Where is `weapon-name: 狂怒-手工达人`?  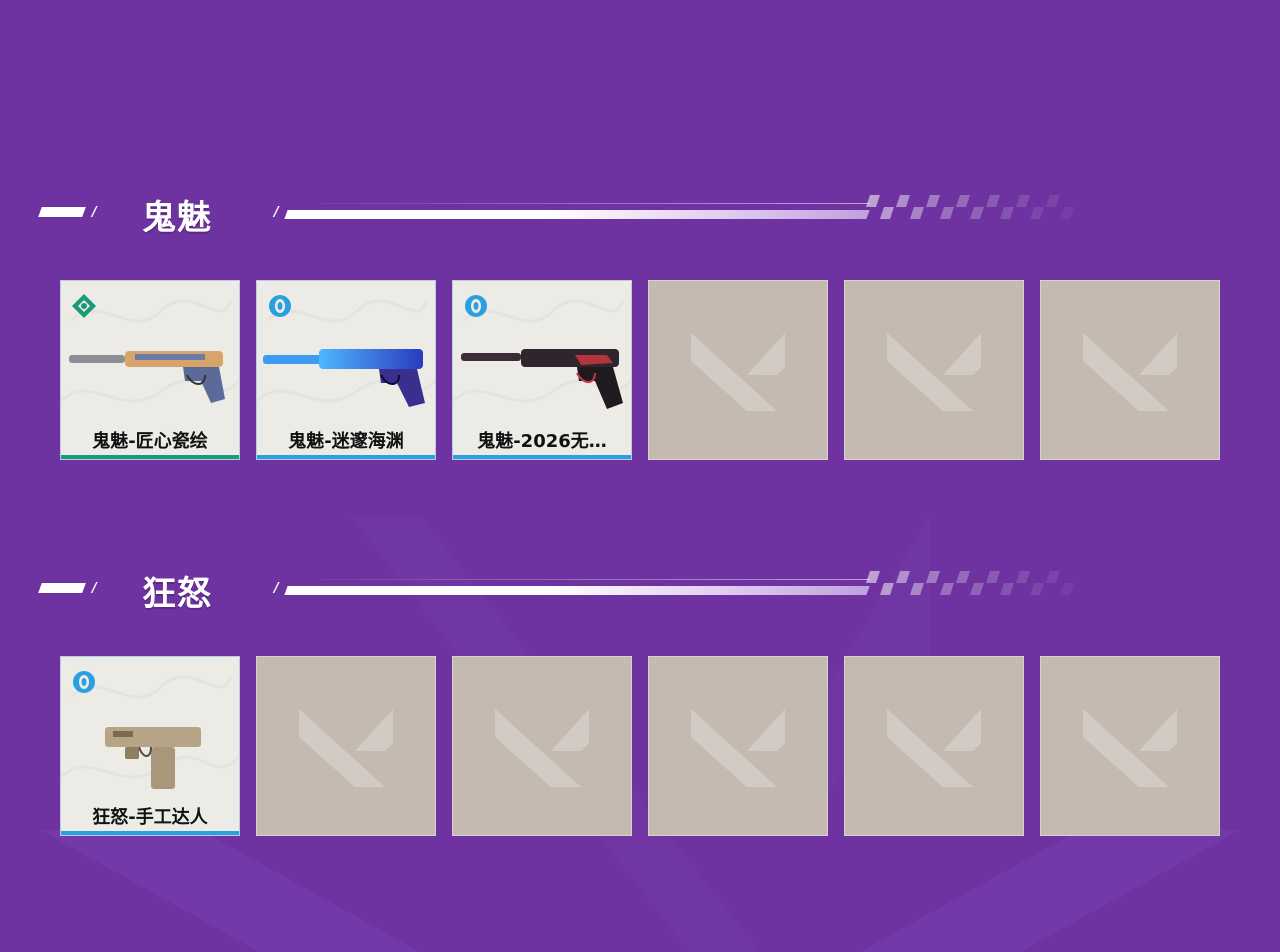
weapon-name: 狂怒-手工达人 is located at coordinates (150, 817).